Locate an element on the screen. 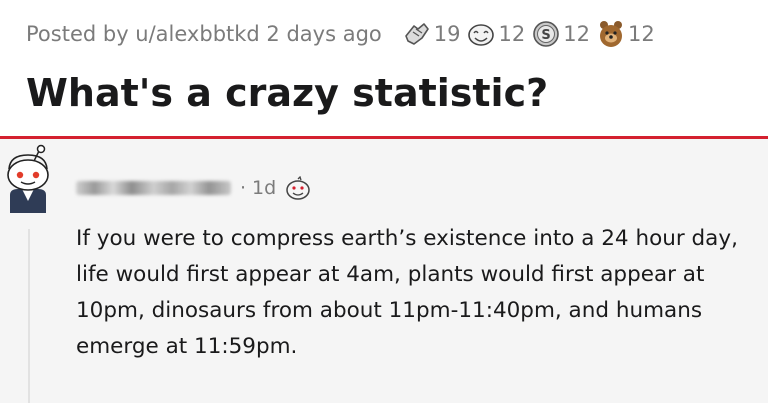 The height and width of the screenshot is (403, 768). award-item: 19 is located at coordinates (431, 34).